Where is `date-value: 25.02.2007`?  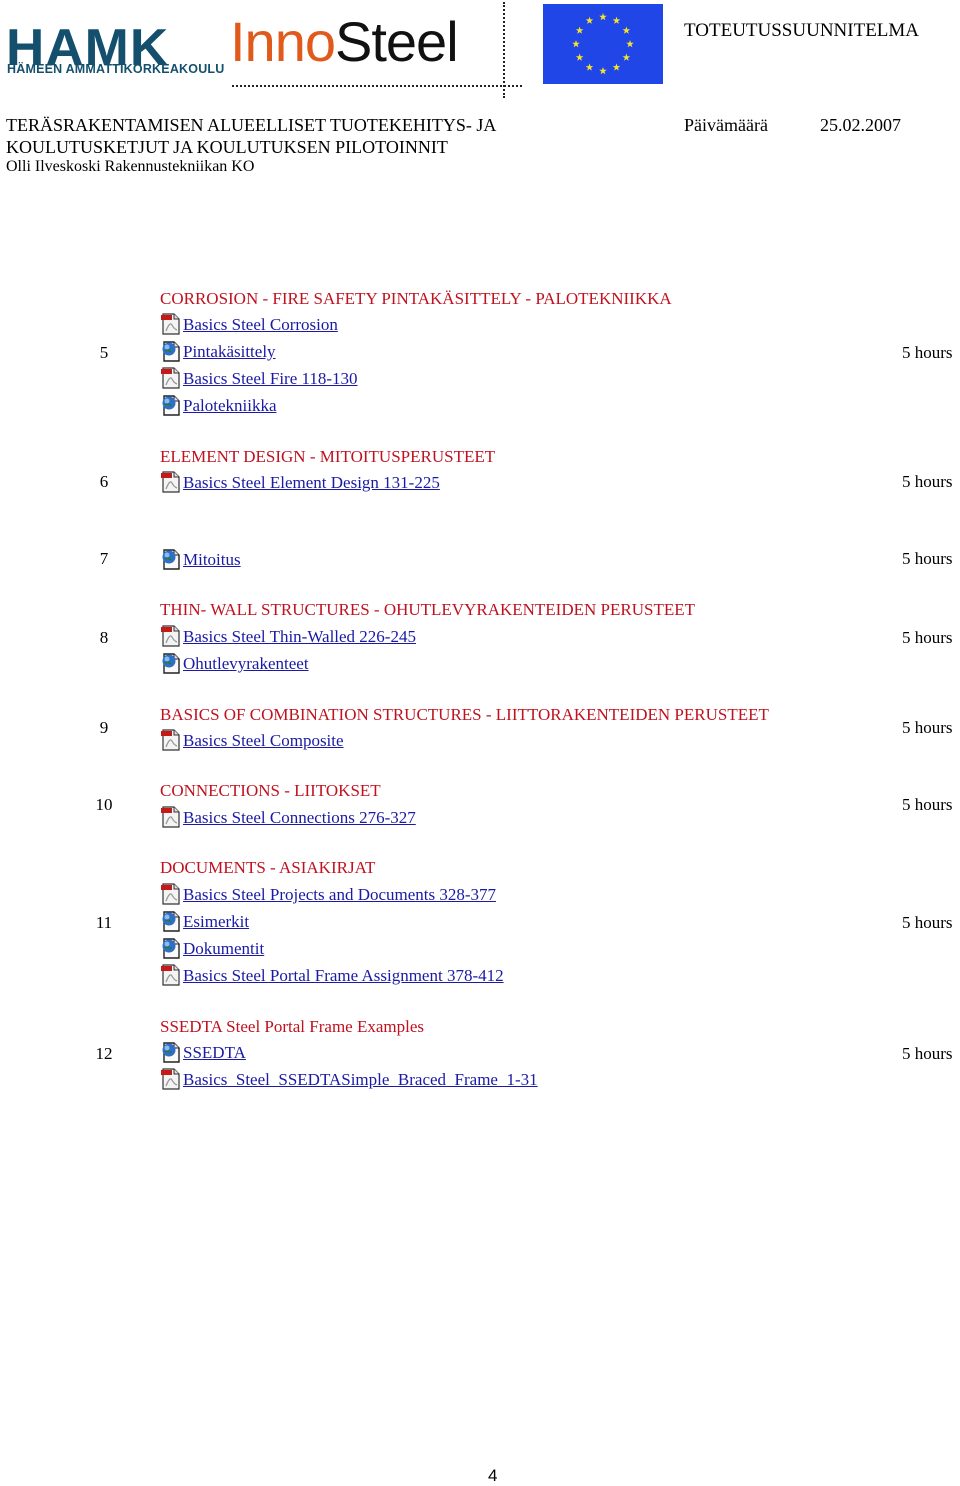
date-value: 25.02.2007 is located at coordinates (860, 125).